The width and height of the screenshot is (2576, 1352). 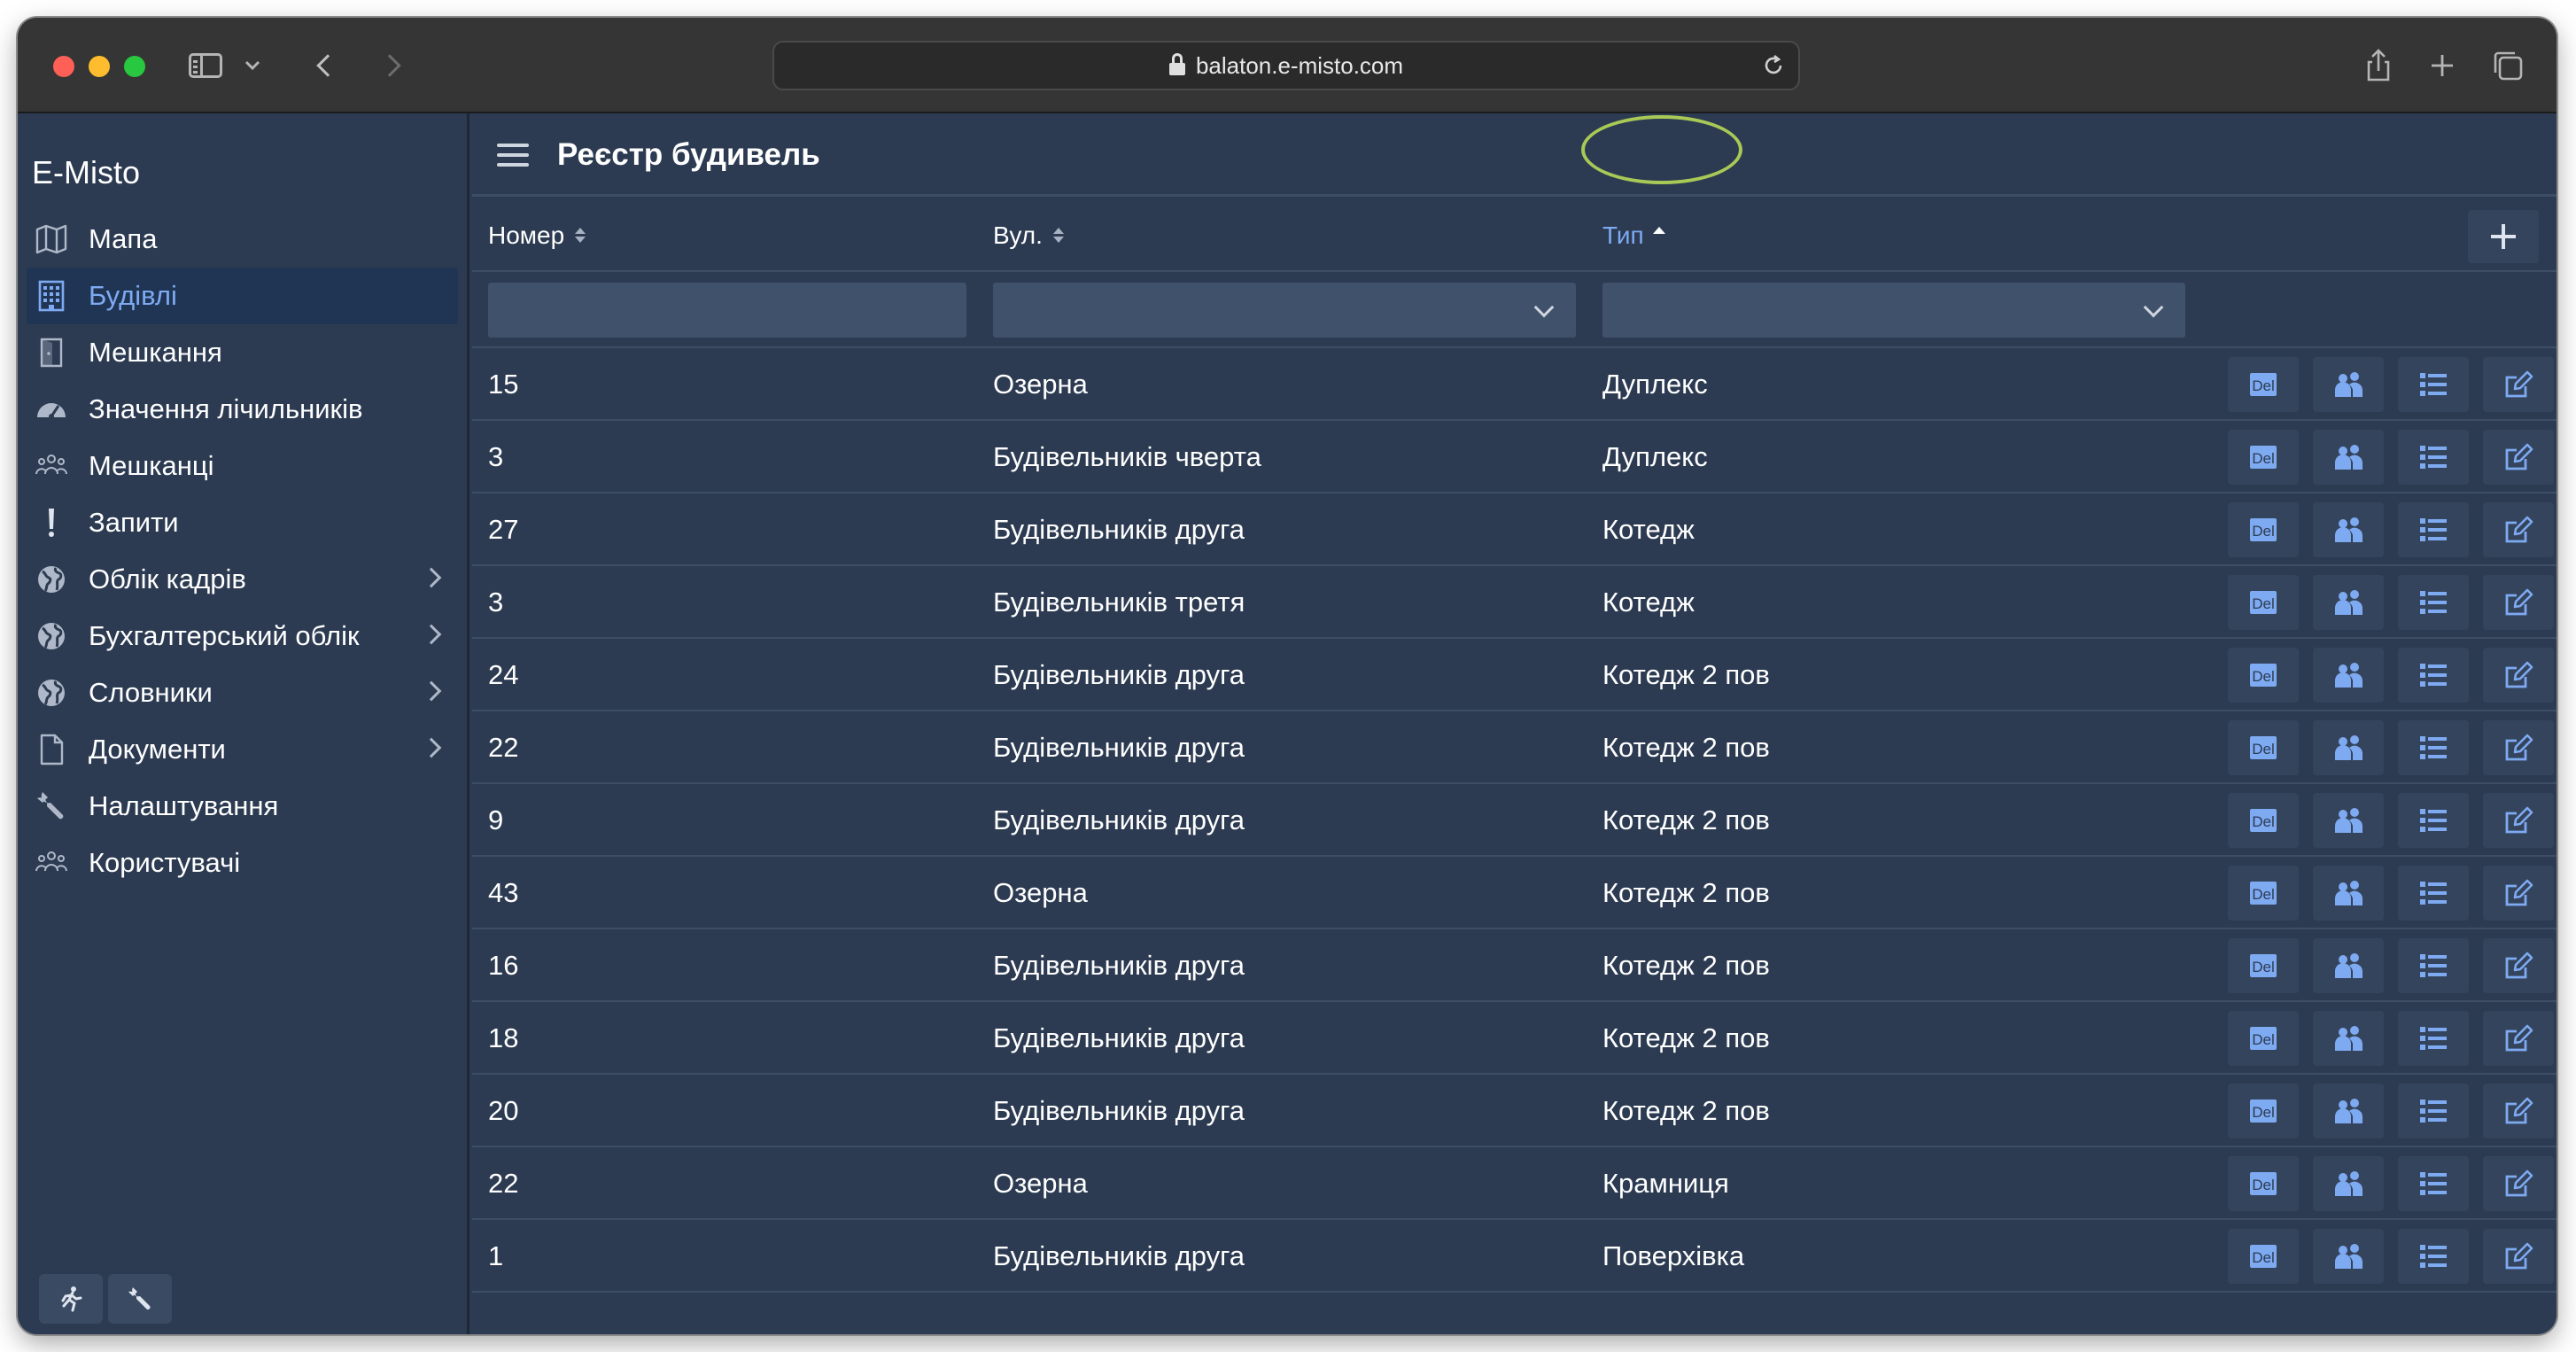 What do you see at coordinates (1514, 1183) in the screenshot?
I see `table-row: 22 Озерна Крамниця Del` at bounding box center [1514, 1183].